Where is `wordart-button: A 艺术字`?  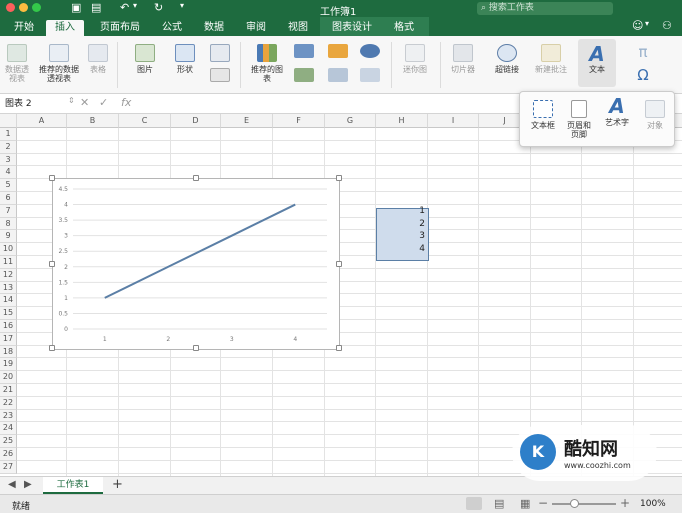
wordart-button: A 艺术字 is located at coordinates (617, 111).